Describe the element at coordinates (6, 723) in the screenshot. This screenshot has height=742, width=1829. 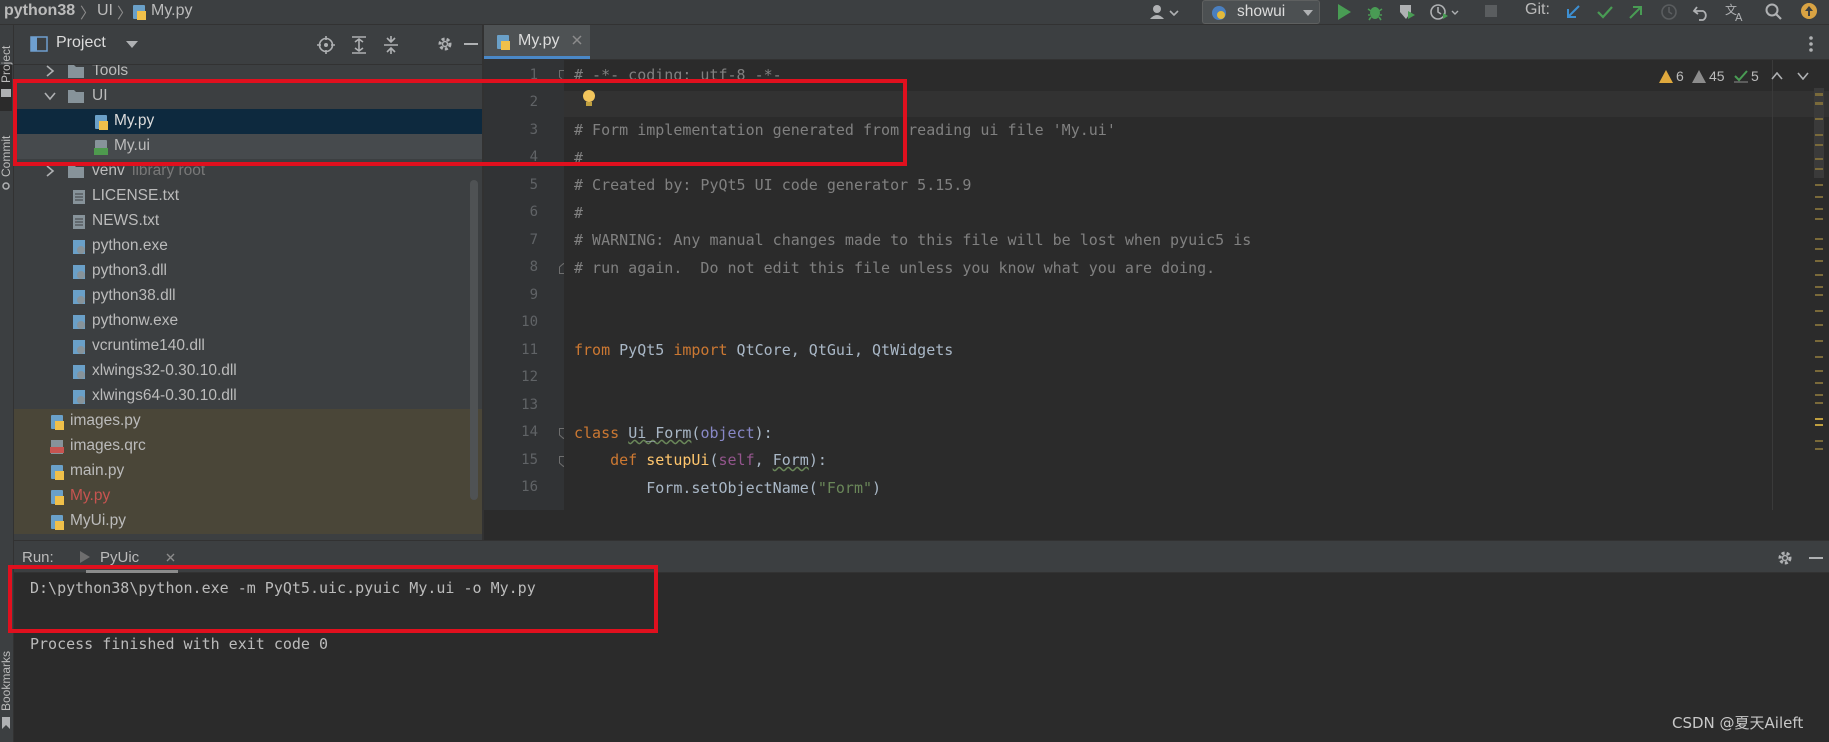
I see `bookmark-icon` at that location.